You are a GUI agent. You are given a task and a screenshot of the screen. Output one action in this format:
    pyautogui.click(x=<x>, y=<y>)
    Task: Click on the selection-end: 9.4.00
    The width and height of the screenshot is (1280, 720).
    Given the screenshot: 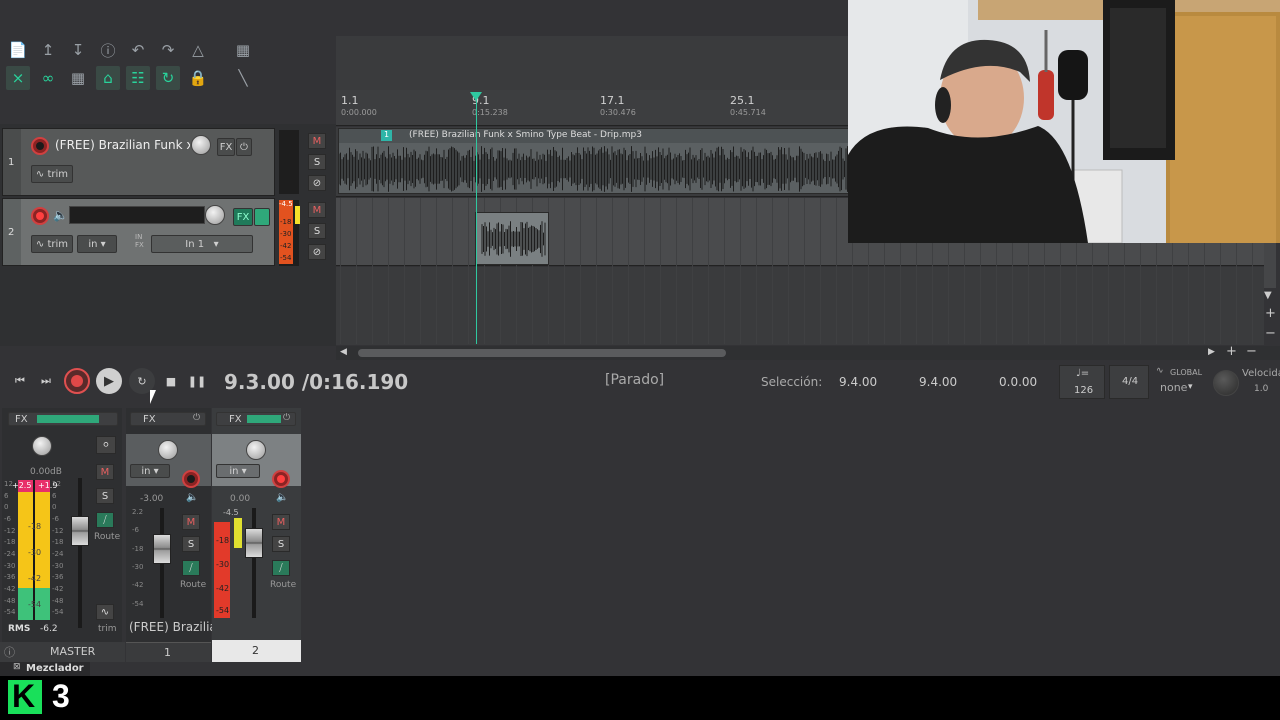 What is the action you would take?
    pyautogui.click(x=938, y=382)
    